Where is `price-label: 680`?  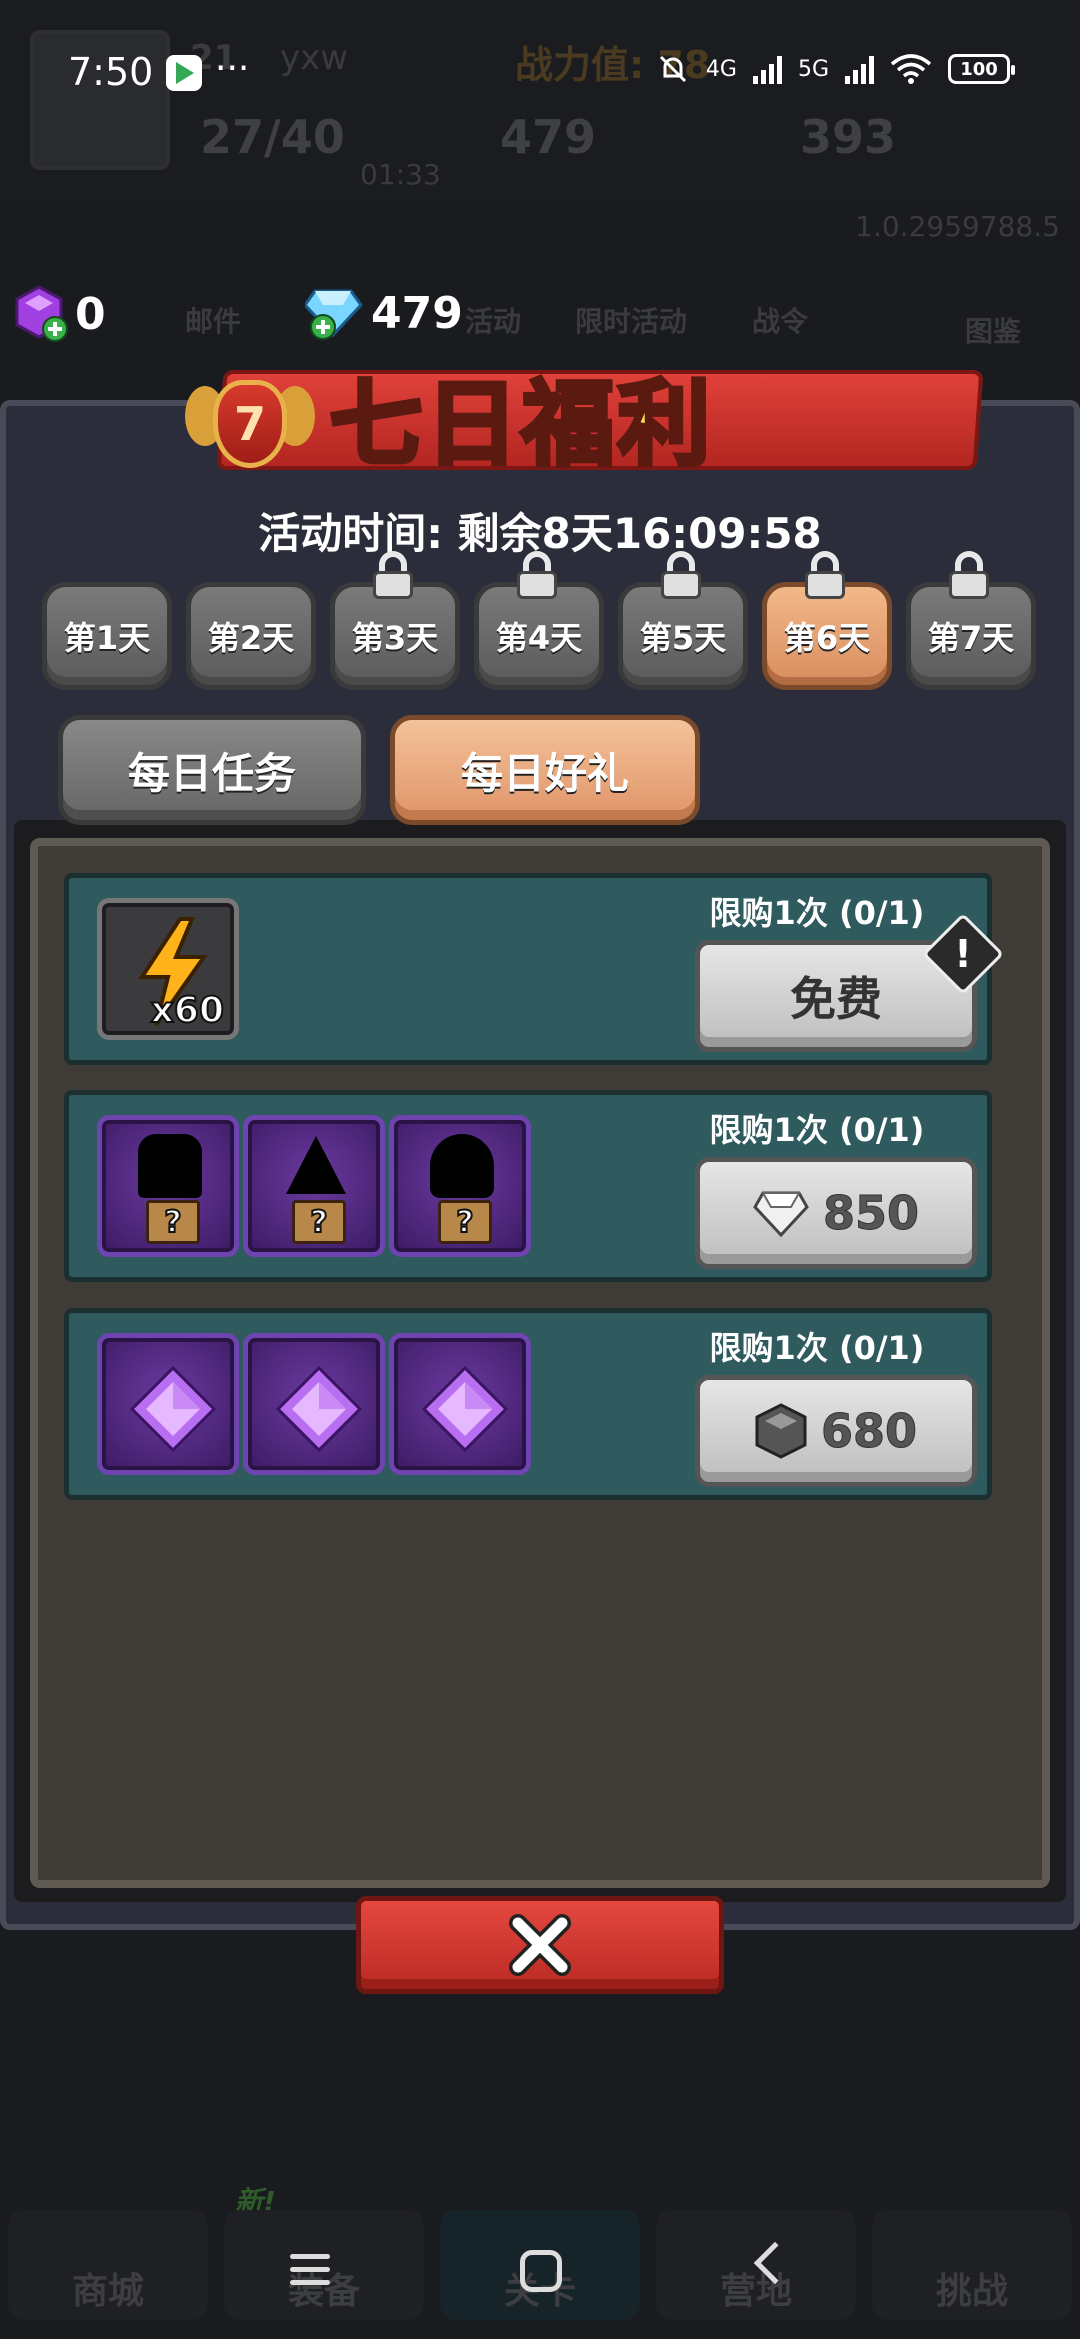 price-label: 680 is located at coordinates (869, 1431).